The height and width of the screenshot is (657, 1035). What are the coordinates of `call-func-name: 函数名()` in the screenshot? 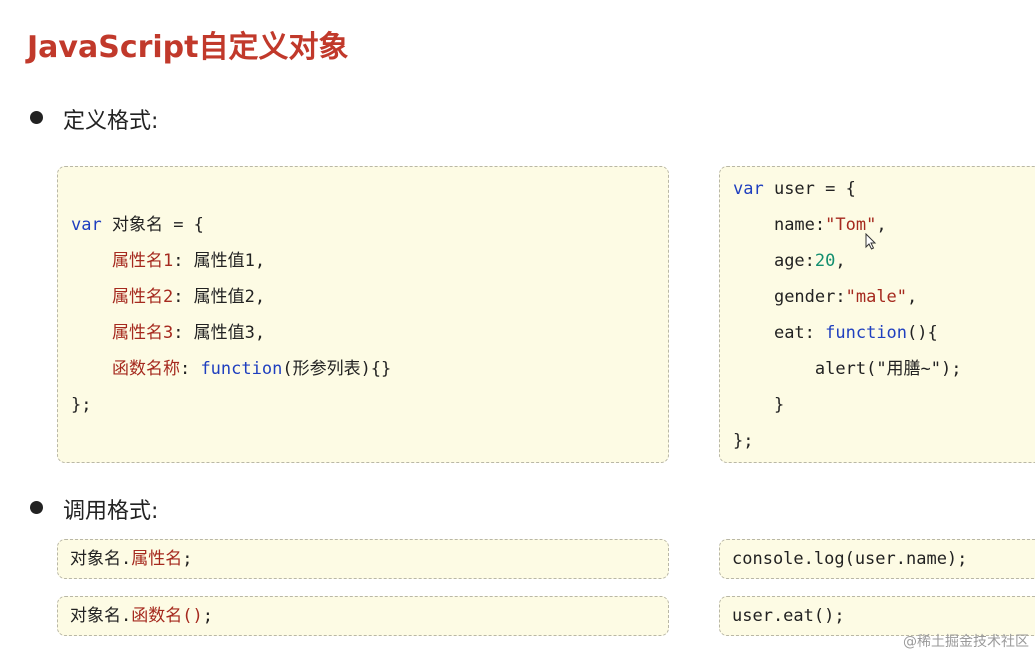 It's located at (167, 616).